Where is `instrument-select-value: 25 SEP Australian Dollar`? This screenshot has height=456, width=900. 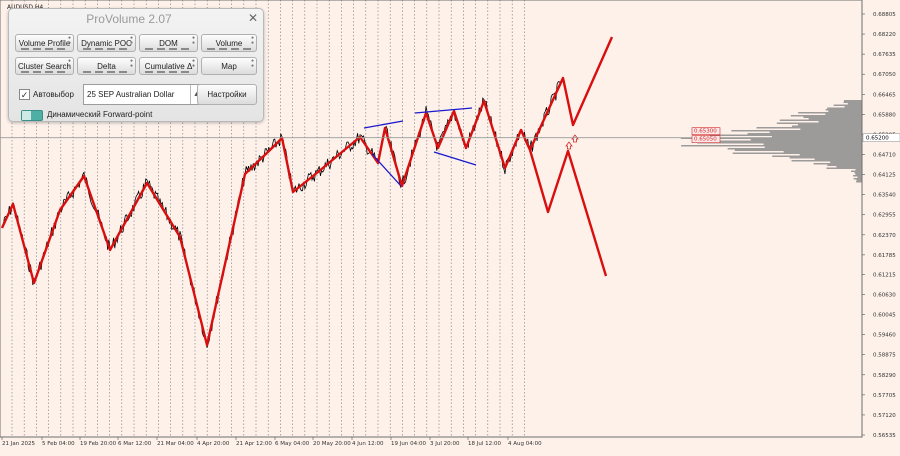
instrument-select-value: 25 SEP Australian Dollar is located at coordinates (131, 94).